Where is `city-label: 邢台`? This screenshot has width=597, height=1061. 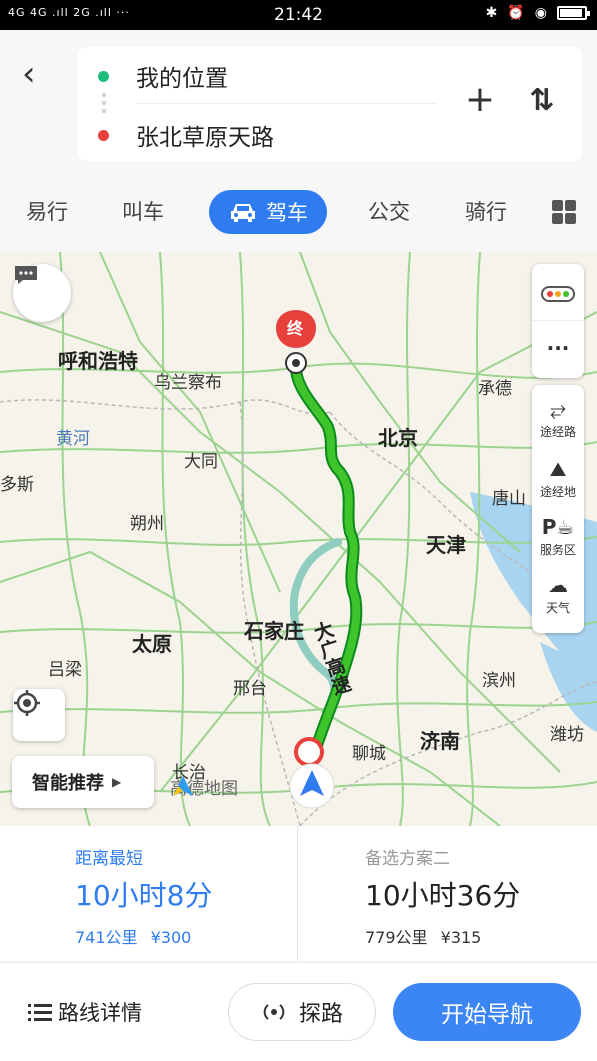
city-label: 邢台 is located at coordinates (250, 689).